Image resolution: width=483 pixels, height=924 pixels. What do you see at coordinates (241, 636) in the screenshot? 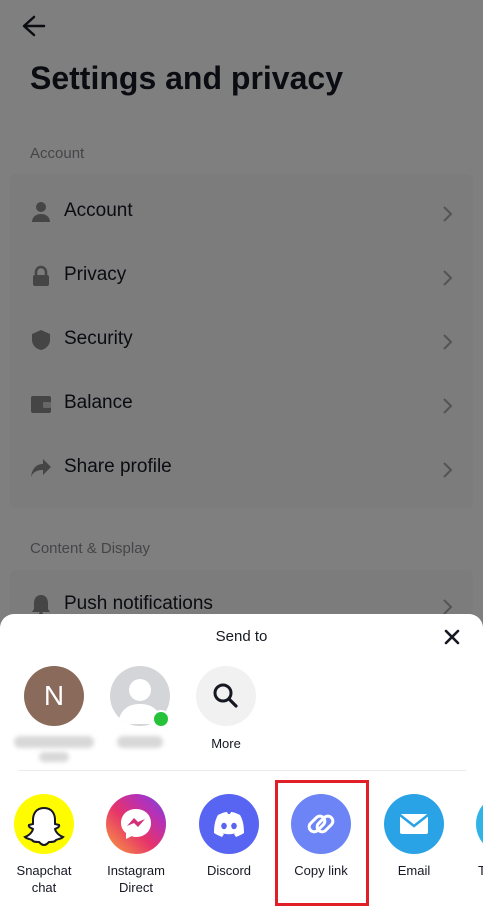
I see `sheet-title: Send to` at bounding box center [241, 636].